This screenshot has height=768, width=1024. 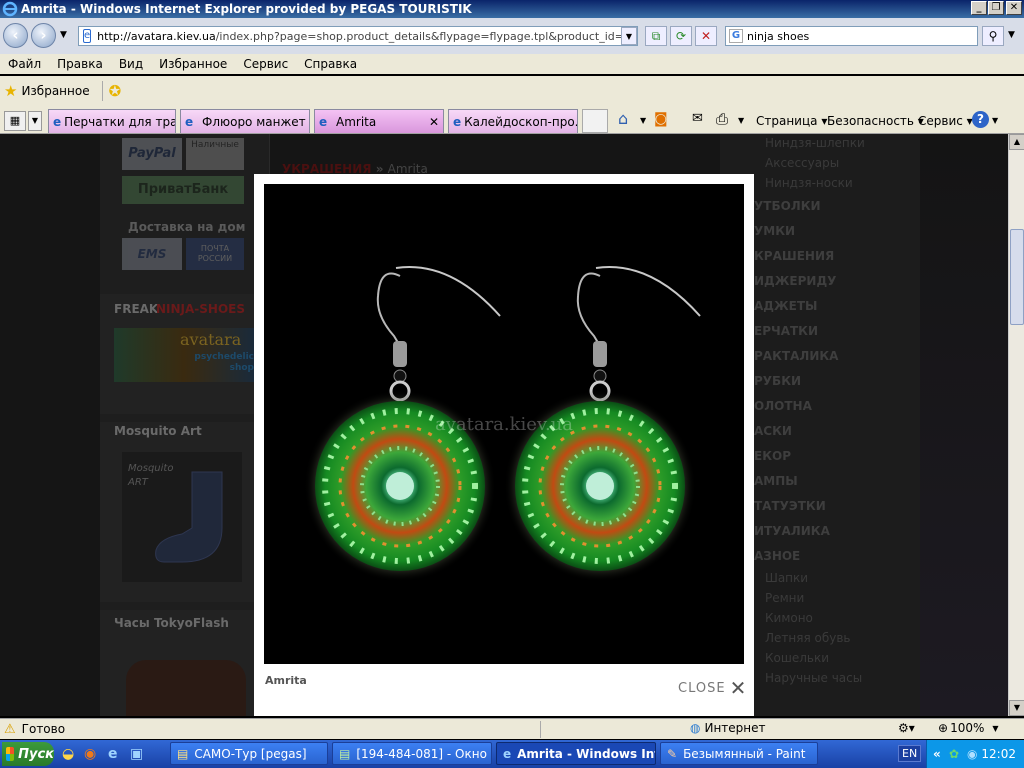 I want to click on mosquito-banner: Mosquito ART, so click(x=182, y=517).